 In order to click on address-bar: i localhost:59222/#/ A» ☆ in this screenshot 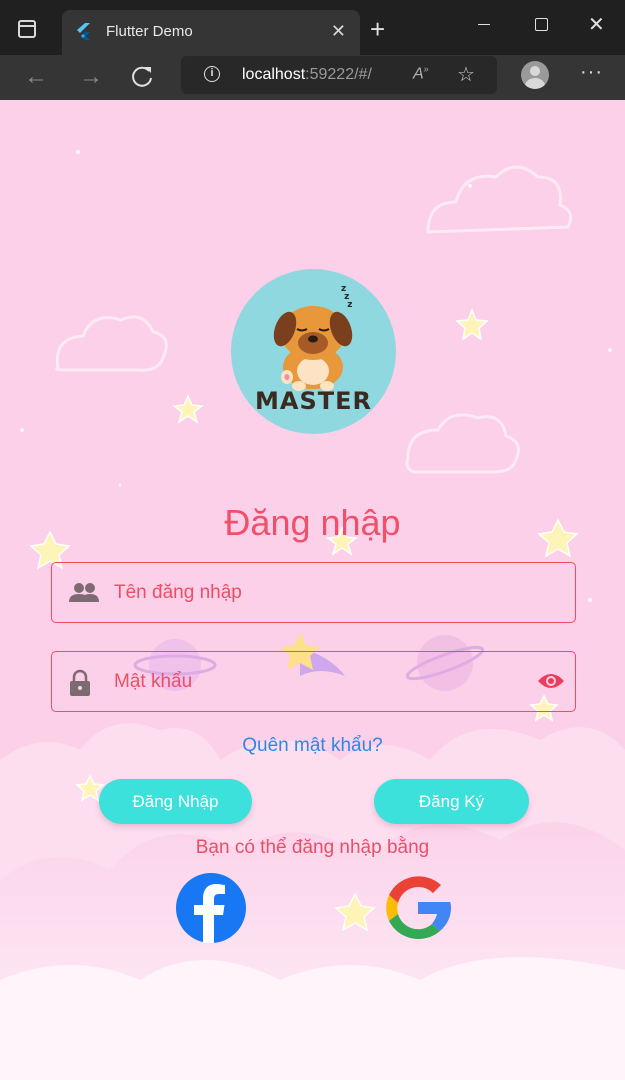, I will do `click(339, 75)`.